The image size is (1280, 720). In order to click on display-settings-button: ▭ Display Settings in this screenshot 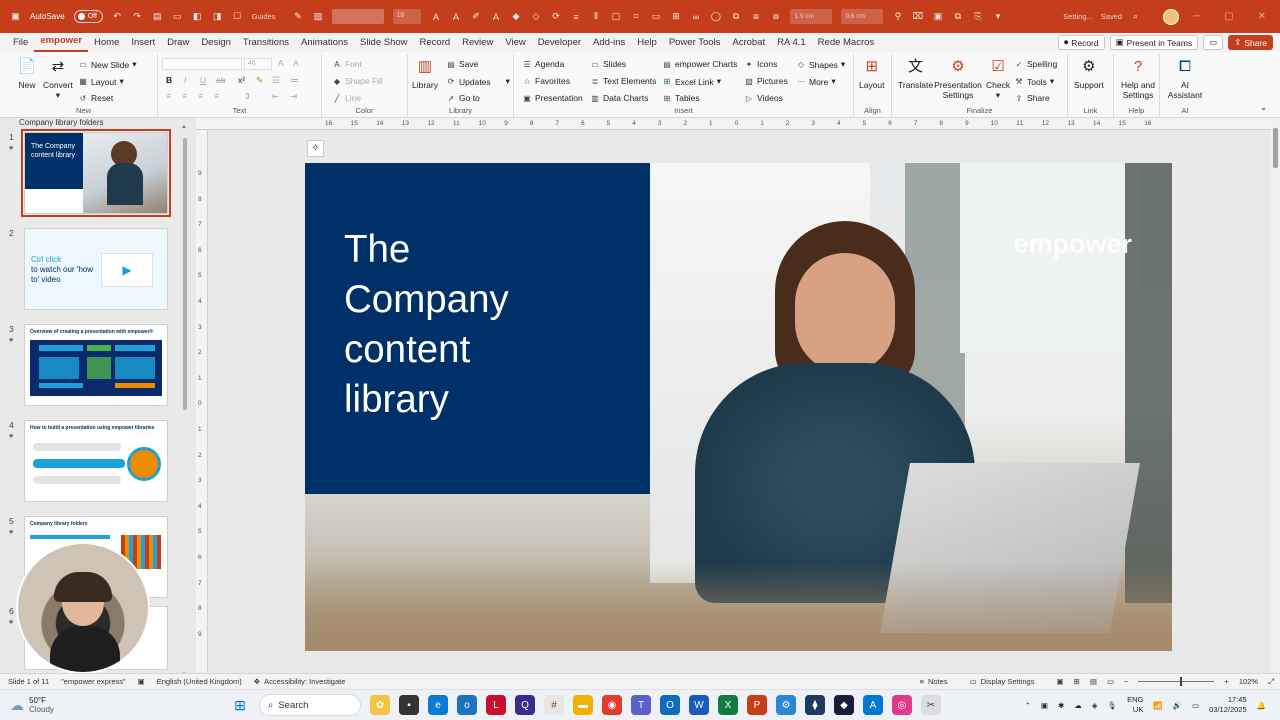, I will do `click(1002, 681)`.